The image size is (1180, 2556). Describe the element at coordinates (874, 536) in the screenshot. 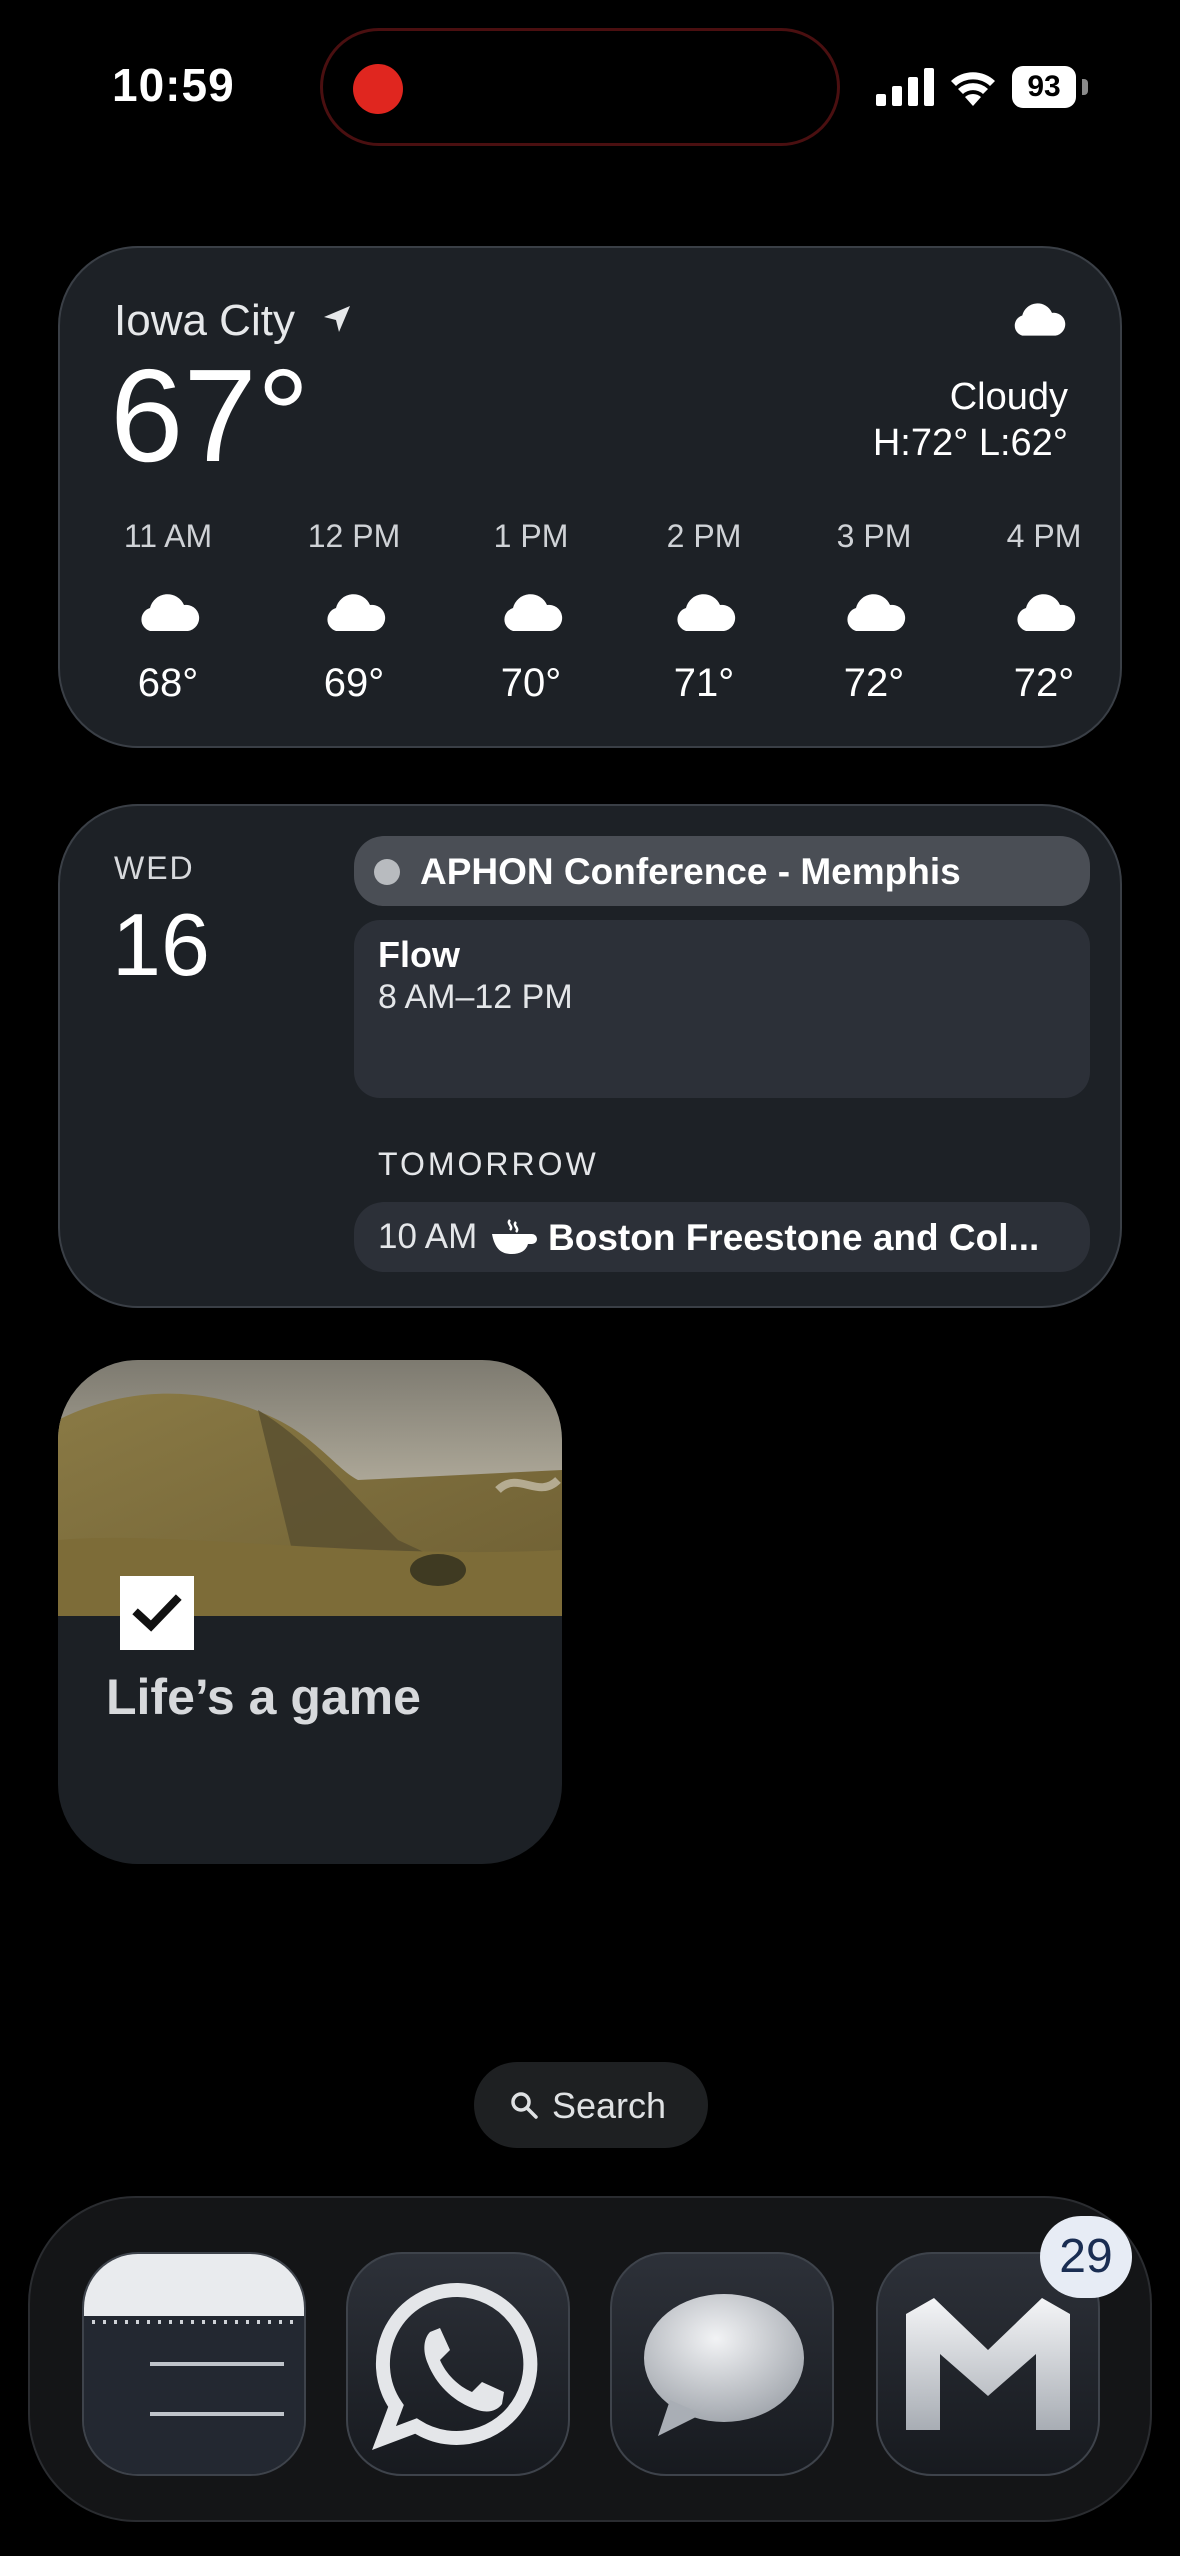

I see `hour-label: 3 PM` at that location.